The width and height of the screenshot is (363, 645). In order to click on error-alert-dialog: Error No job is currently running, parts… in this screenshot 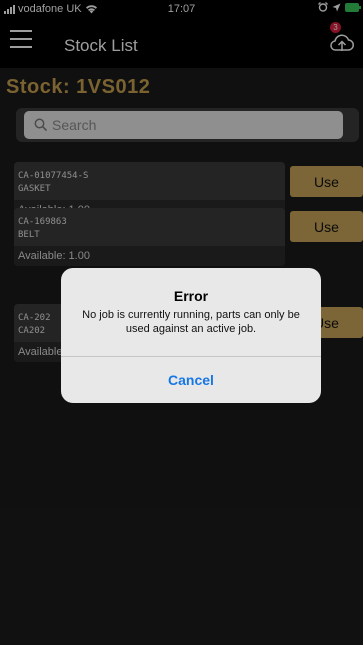, I will do `click(191, 335)`.